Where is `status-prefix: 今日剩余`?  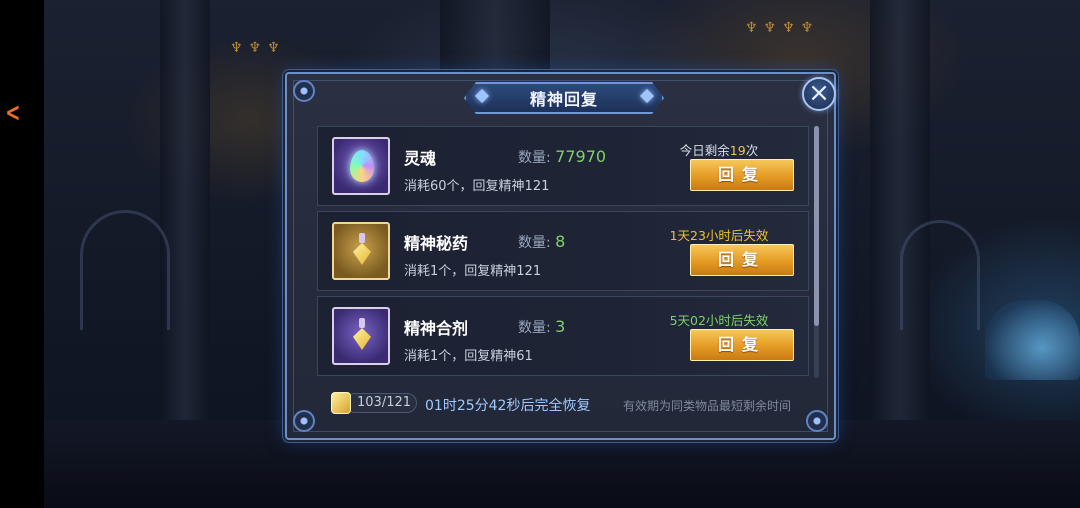 status-prefix: 今日剩余 is located at coordinates (704, 150).